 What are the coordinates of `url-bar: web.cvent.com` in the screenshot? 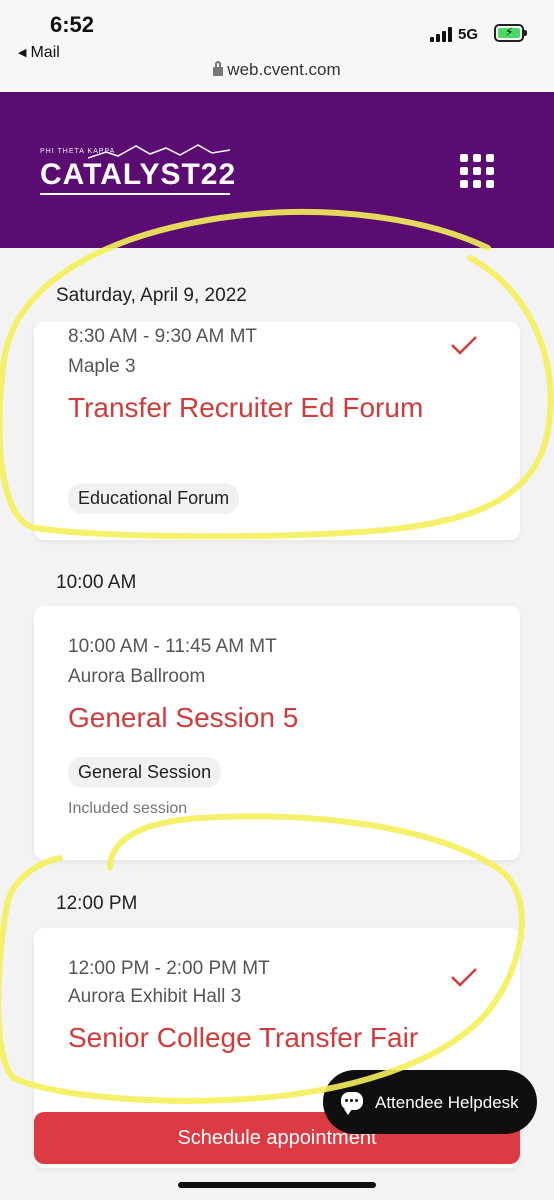 It's located at (277, 70).